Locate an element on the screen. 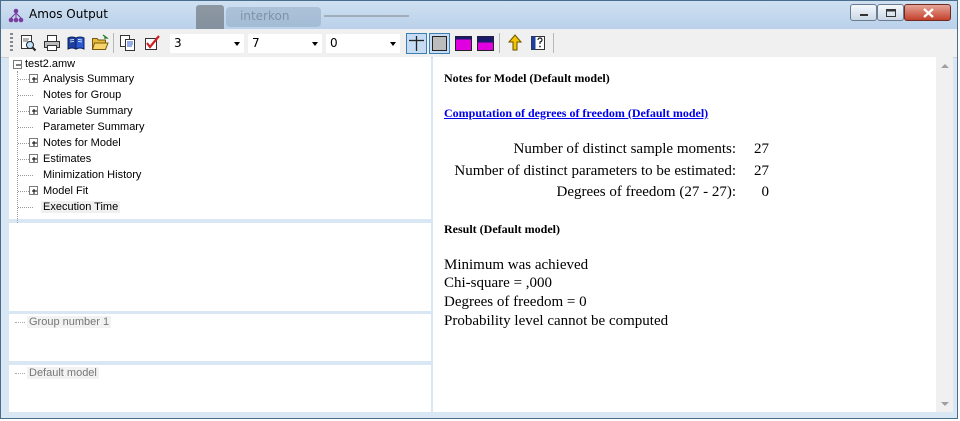  minimize-button is located at coordinates (863, 12).